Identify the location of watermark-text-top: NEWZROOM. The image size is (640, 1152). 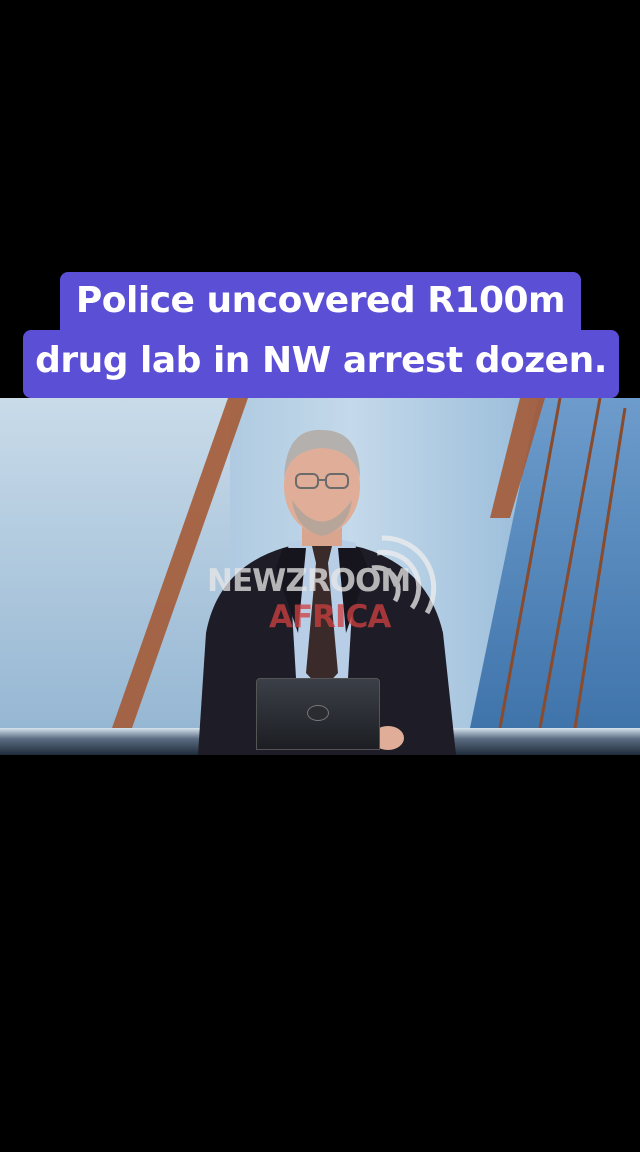
(309, 581).